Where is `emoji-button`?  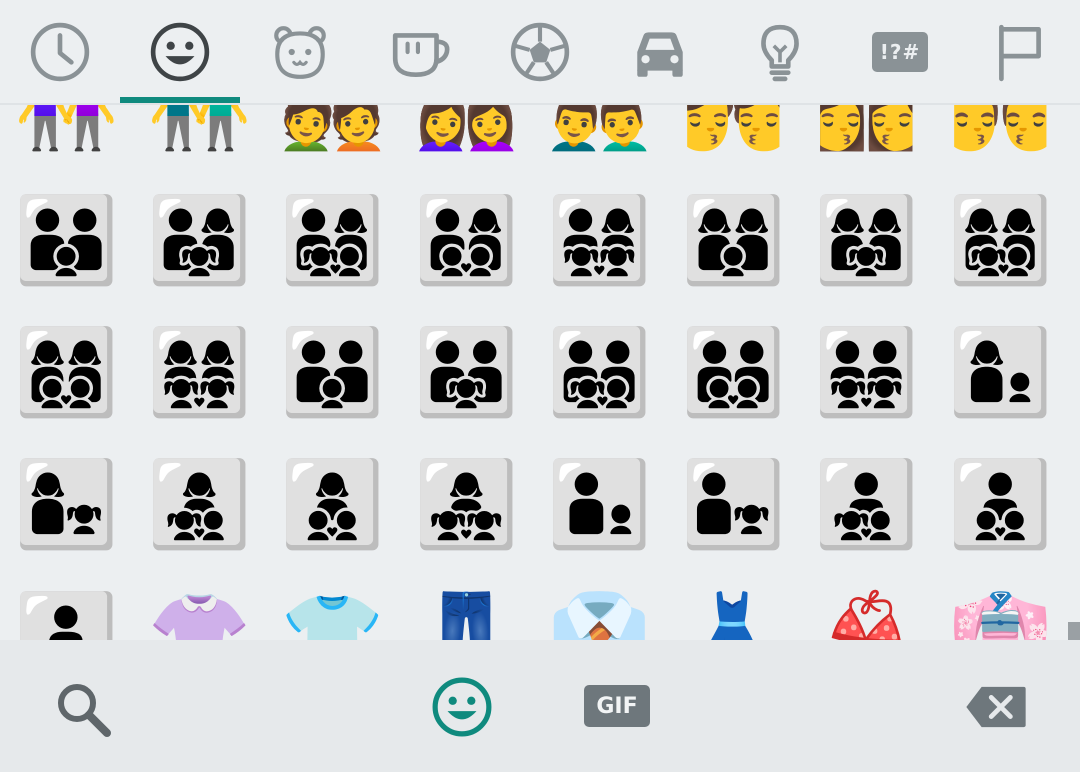 emoji-button is located at coordinates (462, 707).